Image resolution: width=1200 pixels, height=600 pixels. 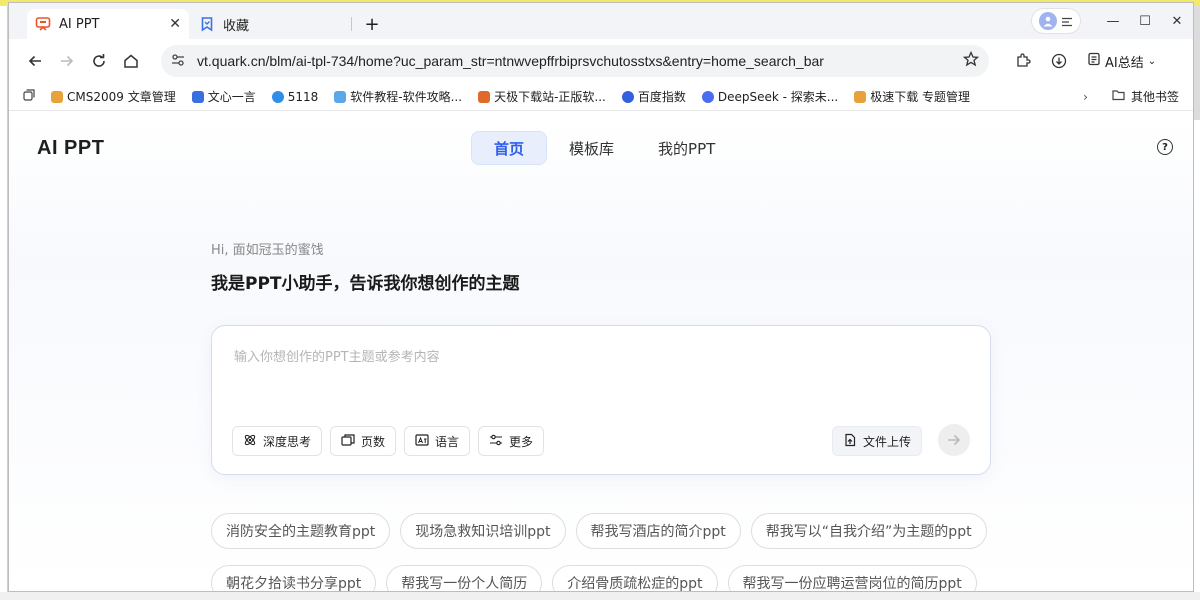 I want to click on tab-label: AI PPT, so click(x=79, y=24).